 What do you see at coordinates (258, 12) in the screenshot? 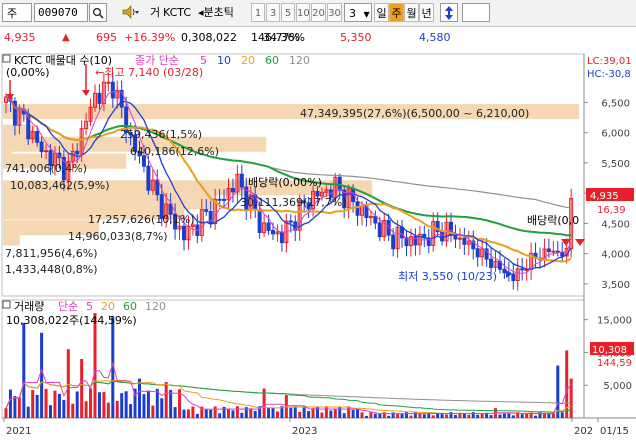
I see `interval-button-1: 1` at bounding box center [258, 12].